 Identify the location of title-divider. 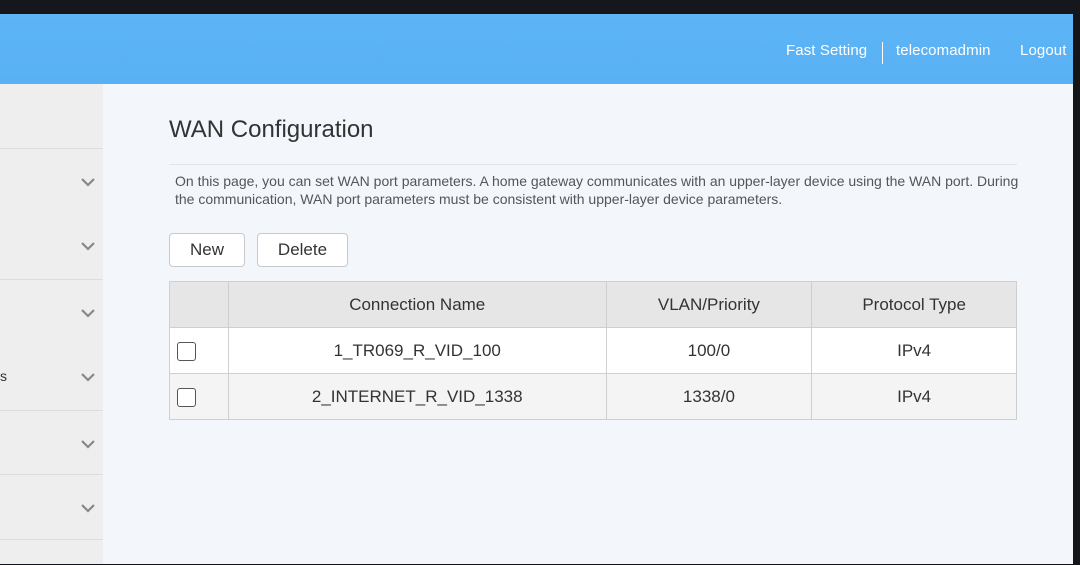
(593, 164).